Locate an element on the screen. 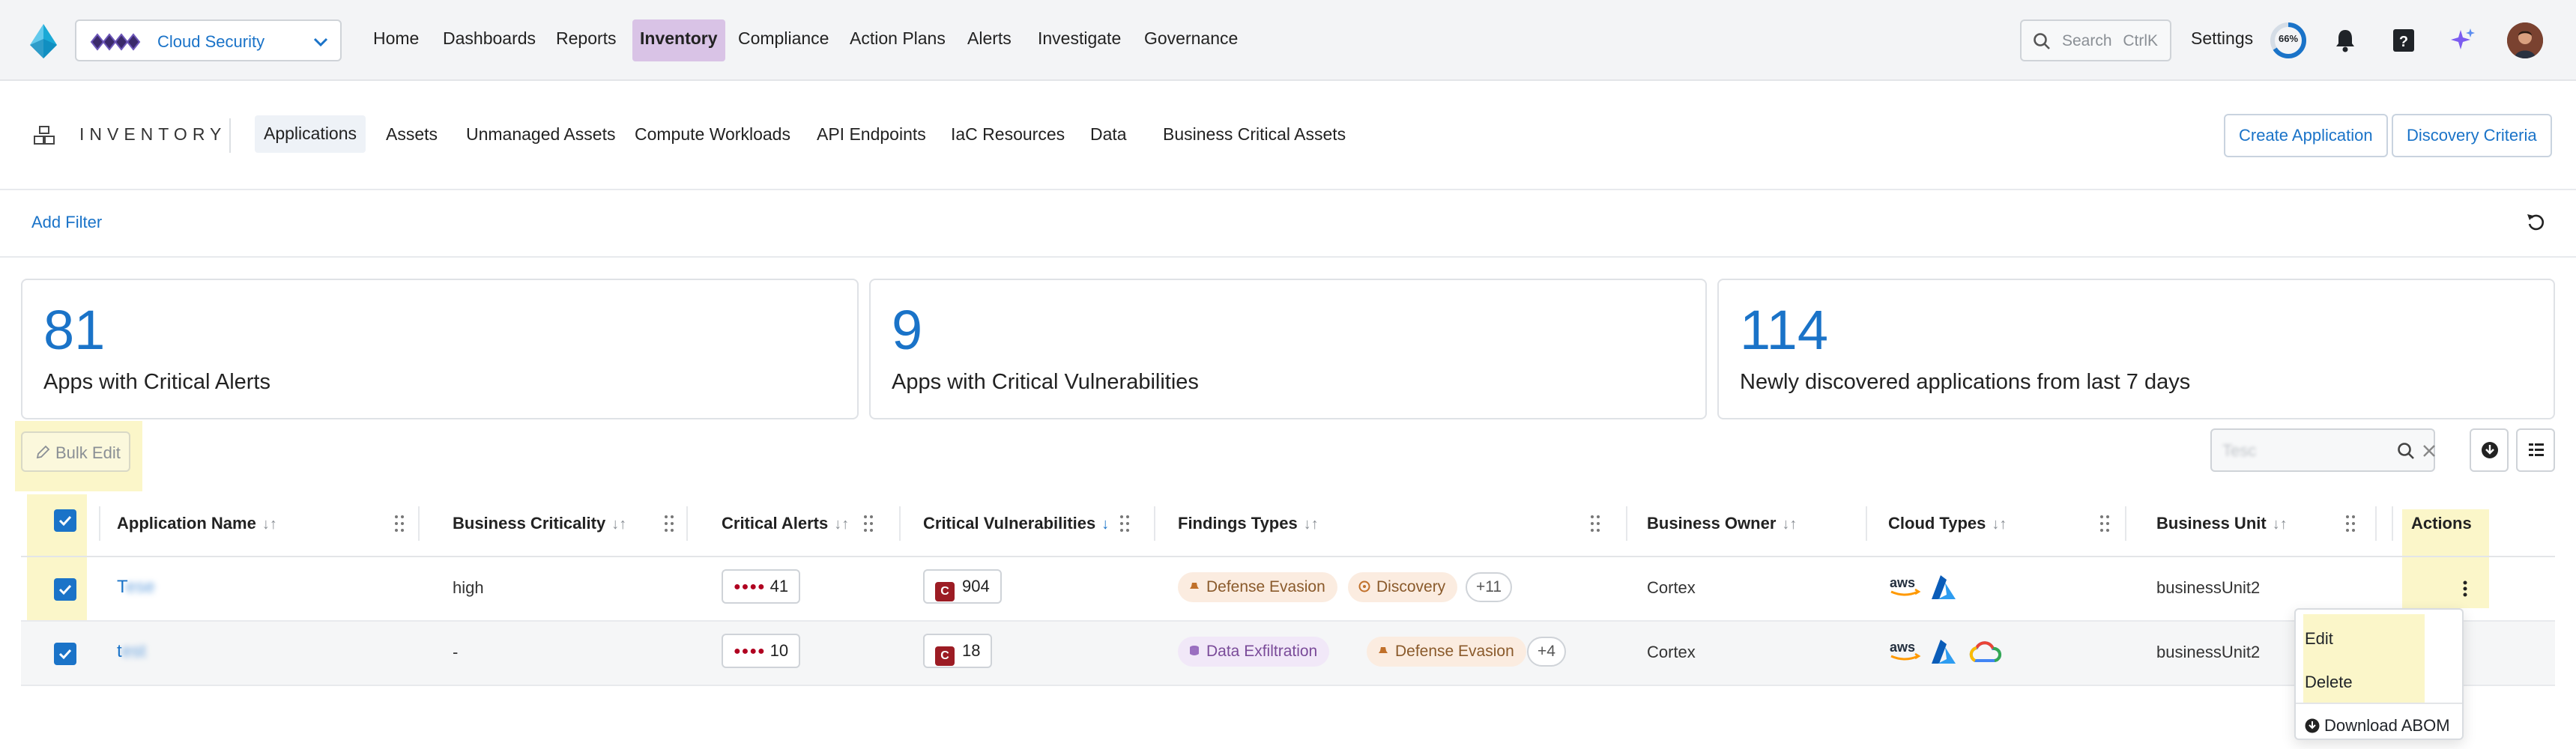  nav-inventory: Inventory is located at coordinates (678, 40).